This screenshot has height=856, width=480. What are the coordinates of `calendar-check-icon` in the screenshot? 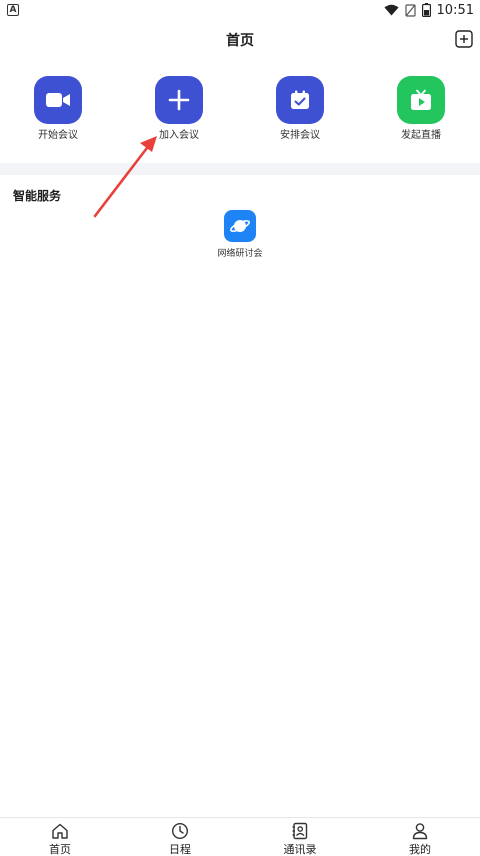 It's located at (300, 99).